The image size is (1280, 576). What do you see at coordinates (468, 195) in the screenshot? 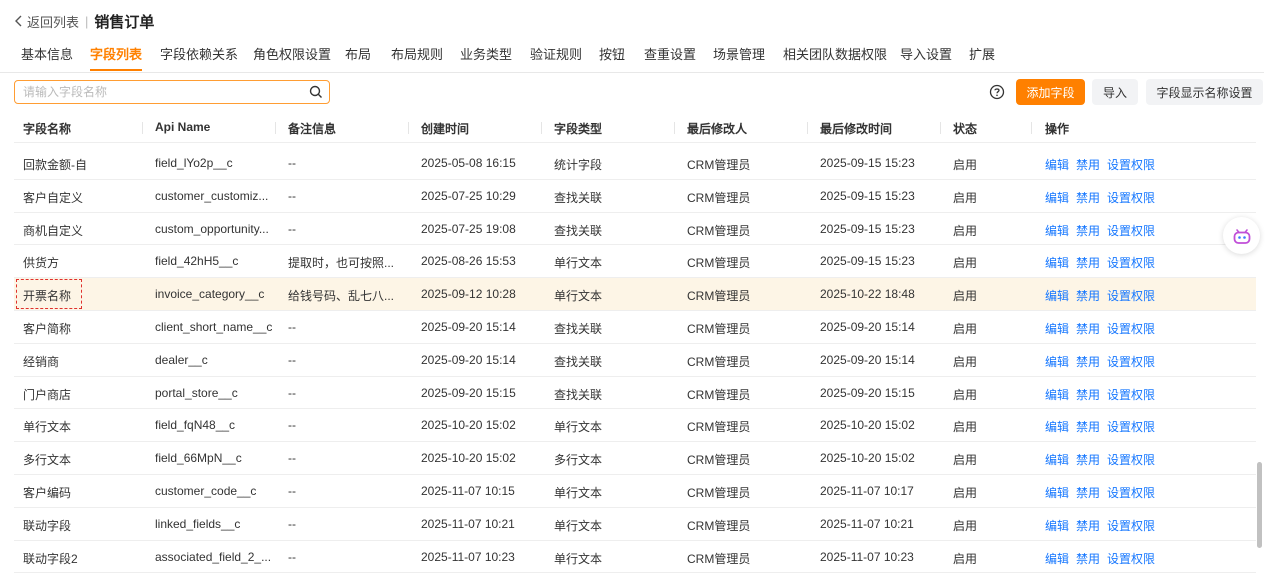
I see `cell-created-time: 2025-07-25 10:29` at bounding box center [468, 195].